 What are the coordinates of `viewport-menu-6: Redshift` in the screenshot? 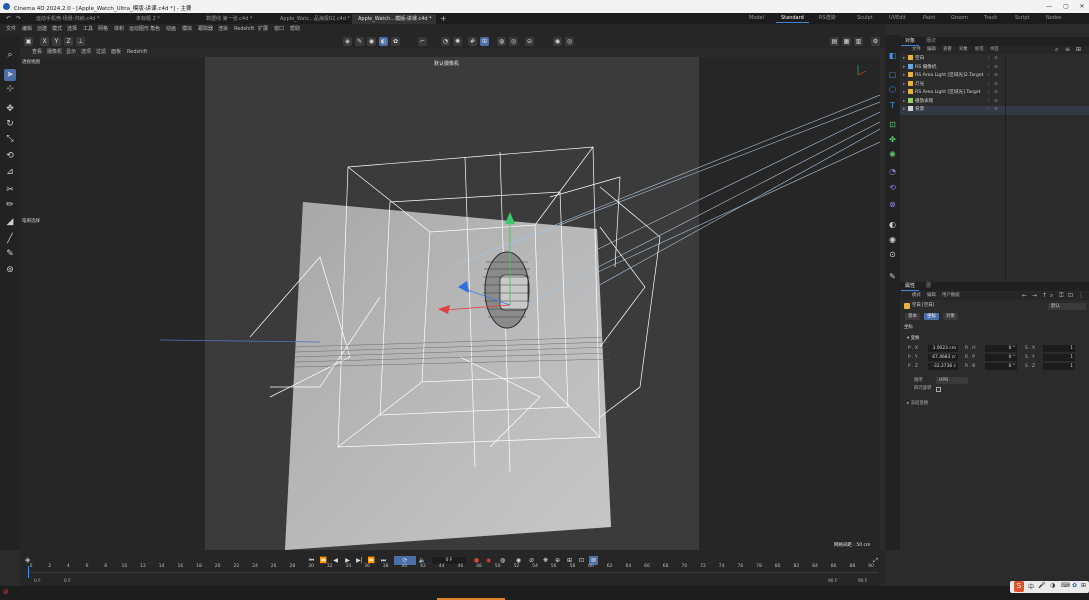 It's located at (137, 52).